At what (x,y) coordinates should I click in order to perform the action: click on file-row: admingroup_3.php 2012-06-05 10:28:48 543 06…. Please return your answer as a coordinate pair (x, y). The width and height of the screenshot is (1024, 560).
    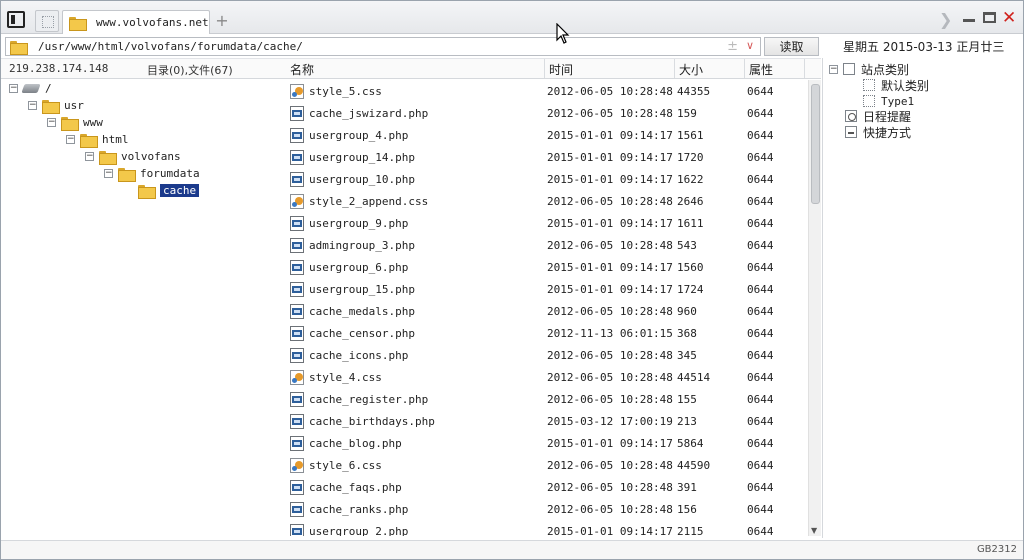
    Looking at the image, I should click on (546, 245).